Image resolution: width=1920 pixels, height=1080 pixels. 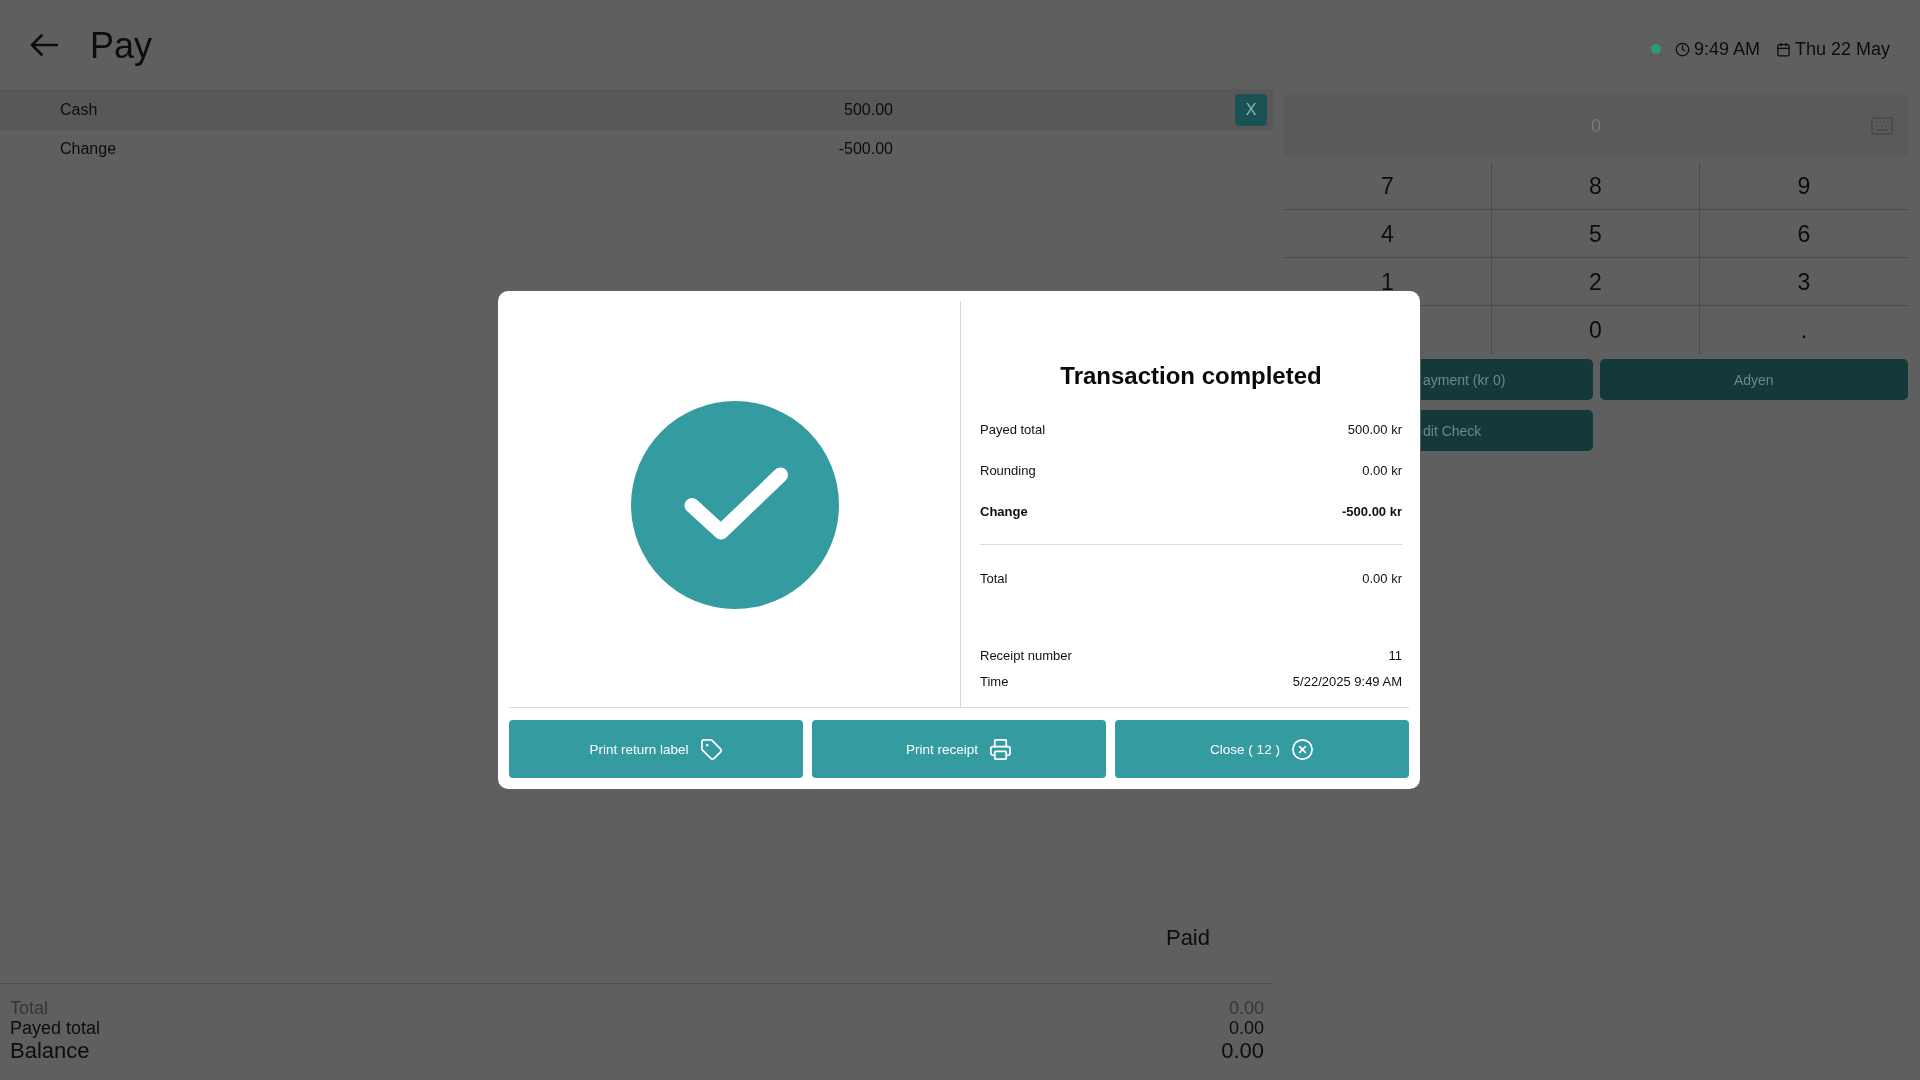 What do you see at coordinates (1804, 185) in the screenshot?
I see `keypad-key: 9` at bounding box center [1804, 185].